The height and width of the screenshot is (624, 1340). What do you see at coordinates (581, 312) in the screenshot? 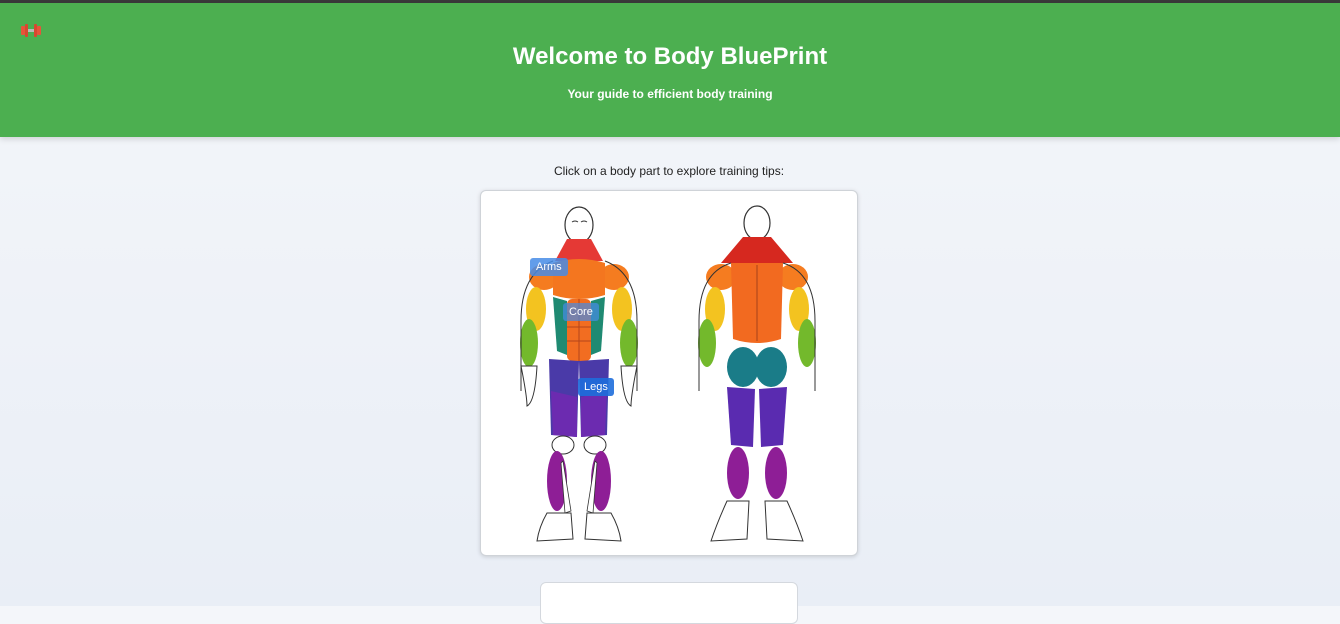
I see `hotspot-core: Core` at bounding box center [581, 312].